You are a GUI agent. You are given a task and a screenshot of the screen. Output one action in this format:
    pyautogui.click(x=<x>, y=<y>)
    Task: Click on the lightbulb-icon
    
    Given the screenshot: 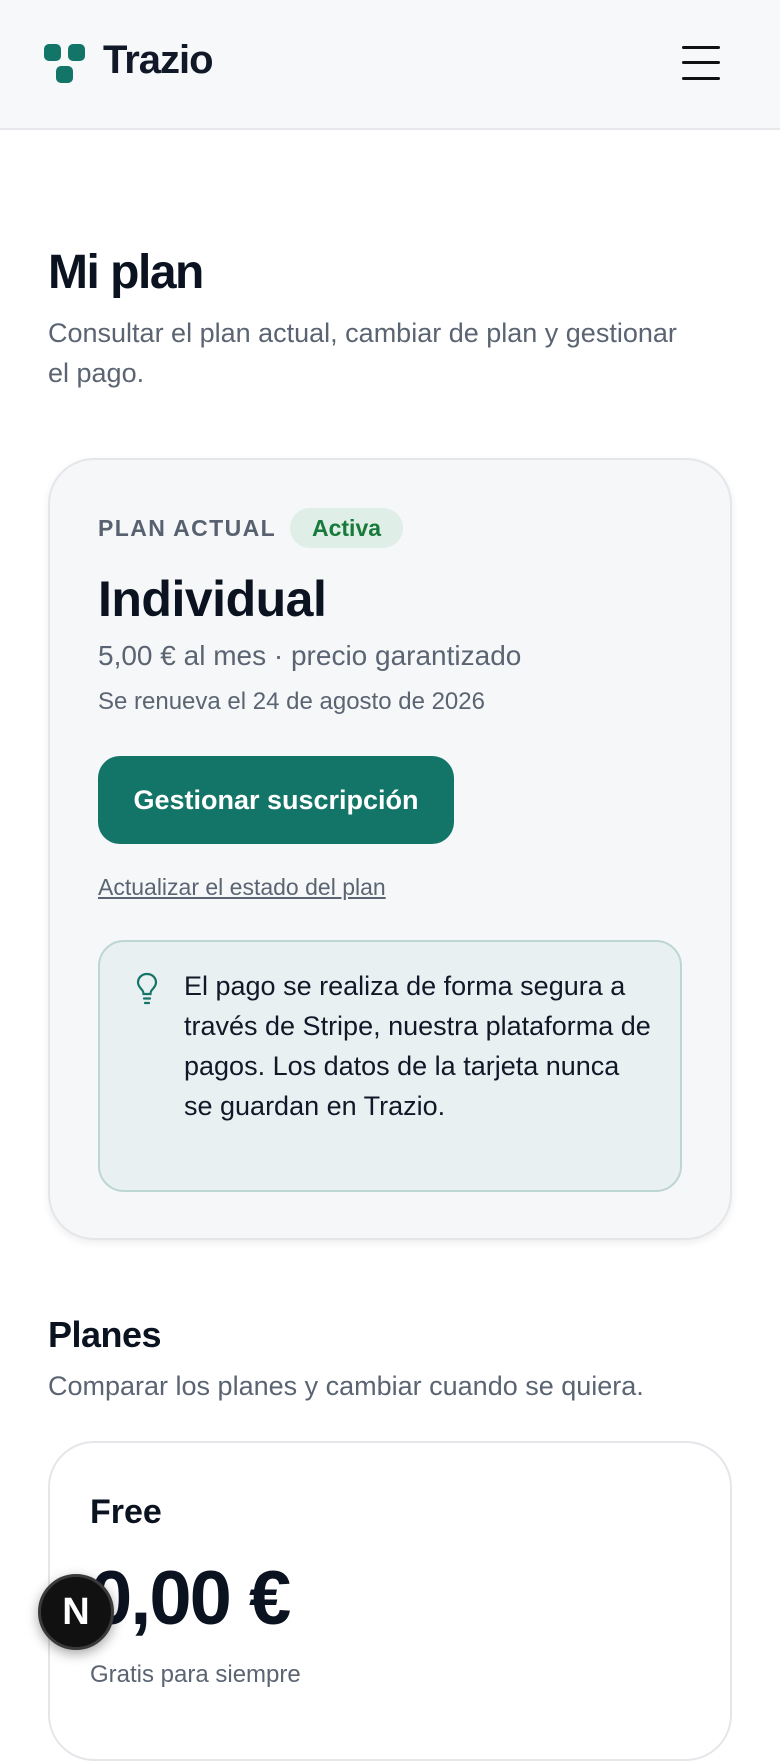 What is the action you would take?
    pyautogui.click(x=147, y=988)
    